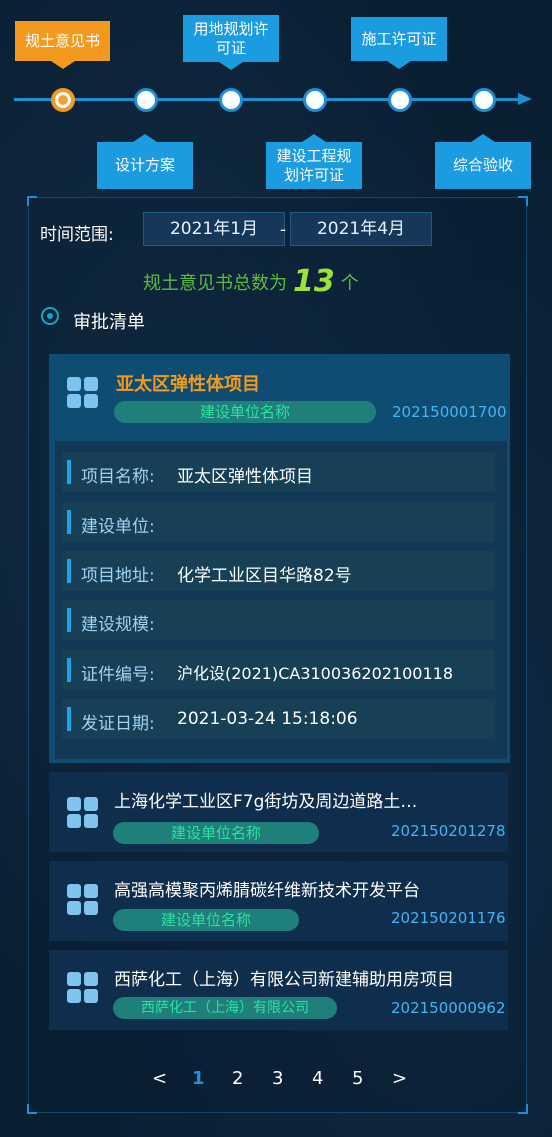 Image resolution: width=552 pixels, height=1137 pixels. What do you see at coordinates (314, 281) in the screenshot?
I see `total-count: 13` at bounding box center [314, 281].